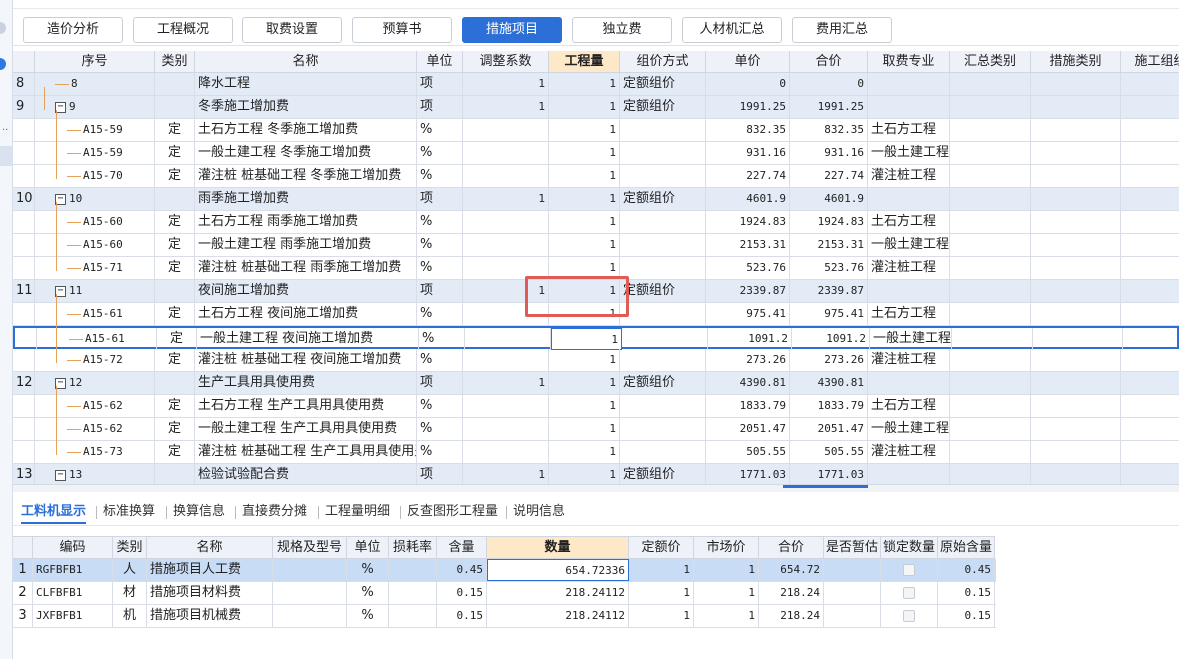 The image size is (1179, 659). What do you see at coordinates (842, 30) in the screenshot?
I see `tab-7: 费用汇总` at bounding box center [842, 30].